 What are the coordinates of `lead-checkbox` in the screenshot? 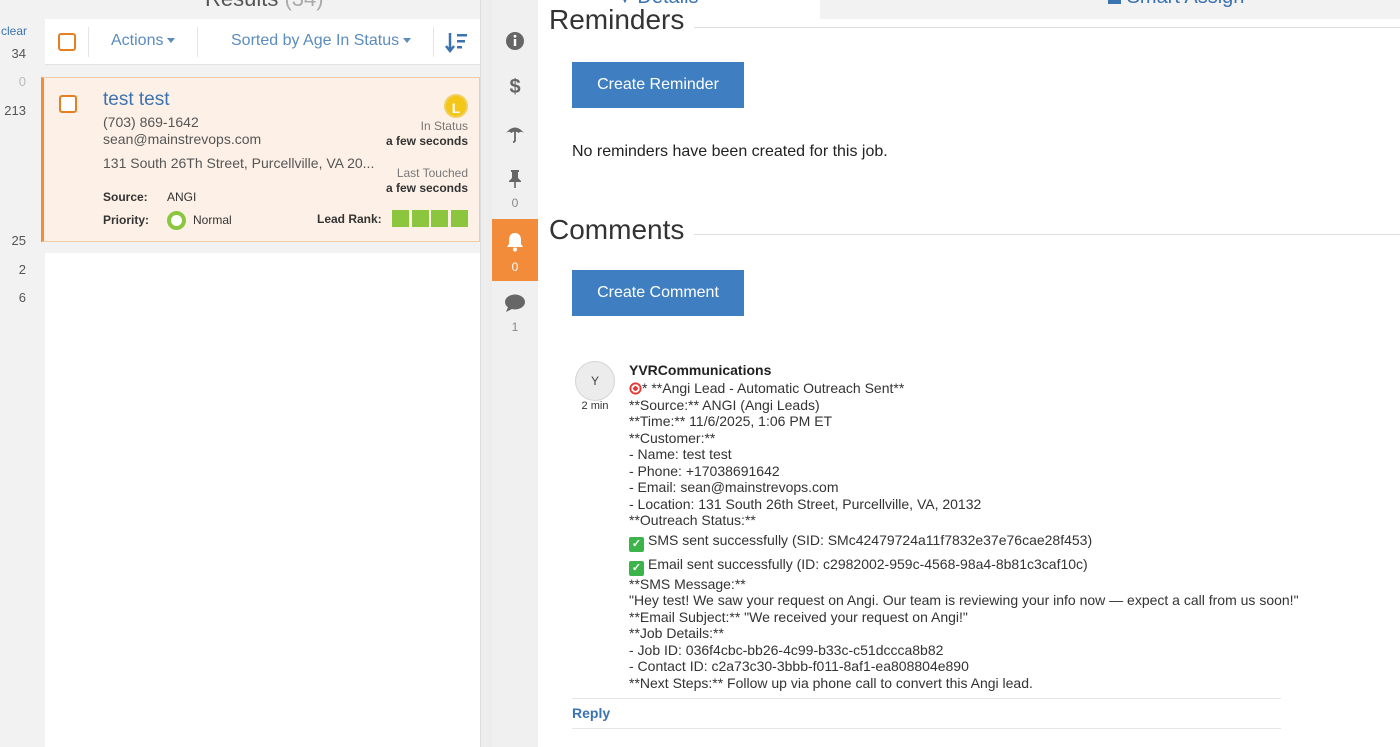 It's located at (68, 104).